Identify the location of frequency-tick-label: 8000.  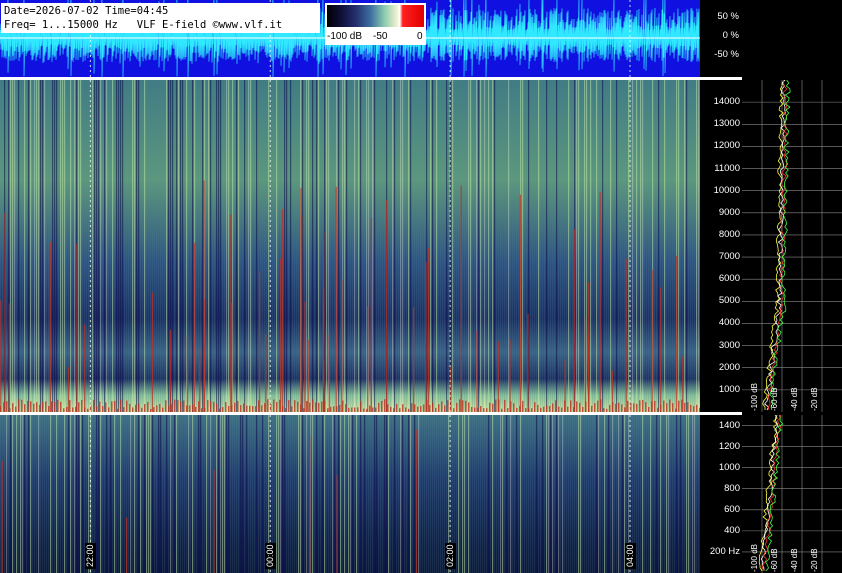
(729, 234).